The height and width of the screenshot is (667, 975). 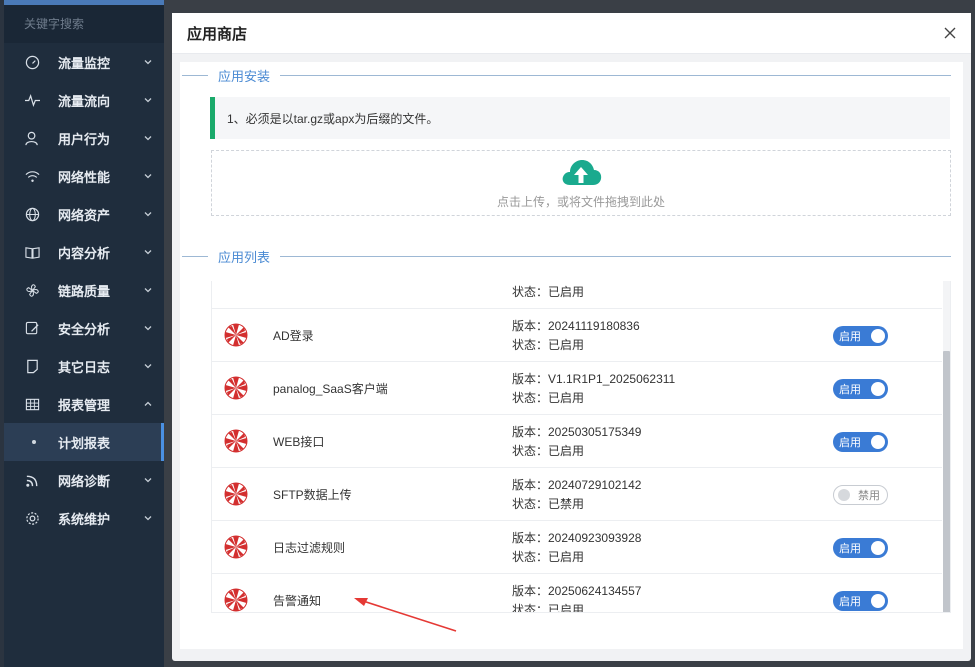 I want to click on sidebar-item-traffic-monitor: 流量监控, so click(x=84, y=62).